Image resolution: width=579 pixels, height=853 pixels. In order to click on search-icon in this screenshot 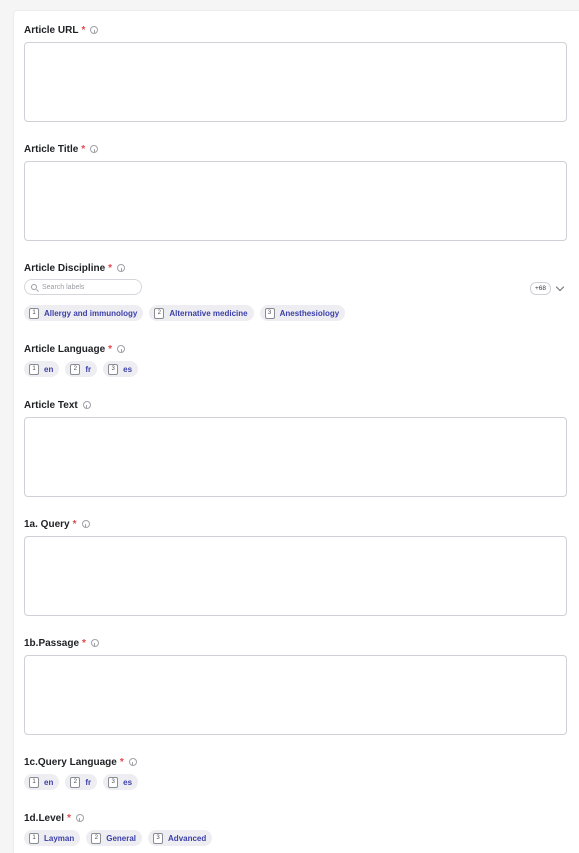, I will do `click(34, 287)`.